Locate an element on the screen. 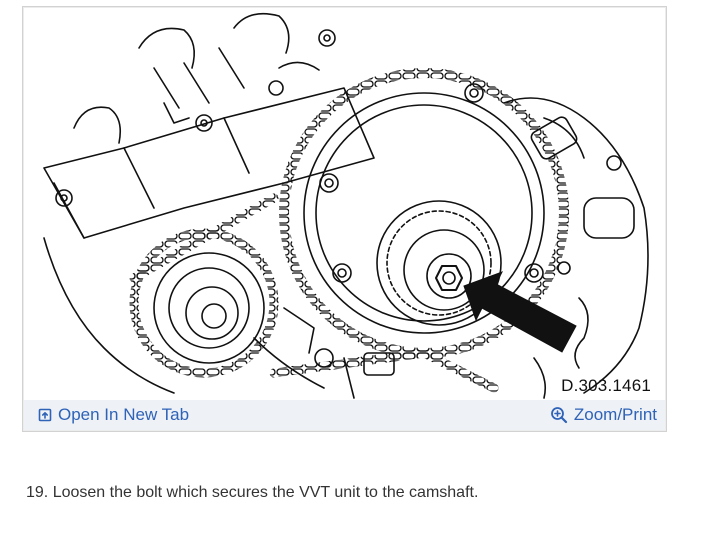 This screenshot has height=543, width=717. figure-caption-bar: Open In New Tab Zoom/Print is located at coordinates (344, 415).